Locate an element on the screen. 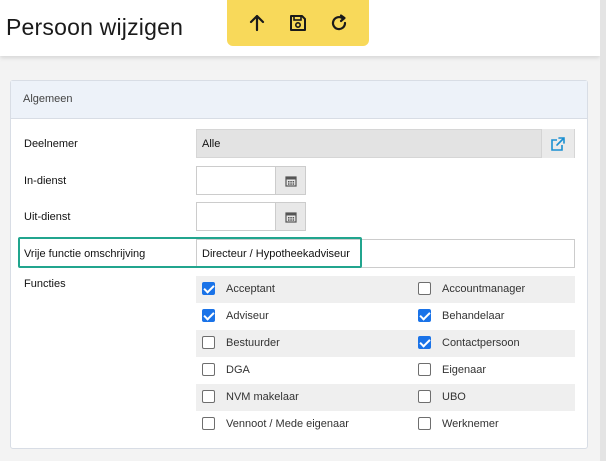  vrije-functie-label: Vrije functie omschrijving is located at coordinates (85, 254).